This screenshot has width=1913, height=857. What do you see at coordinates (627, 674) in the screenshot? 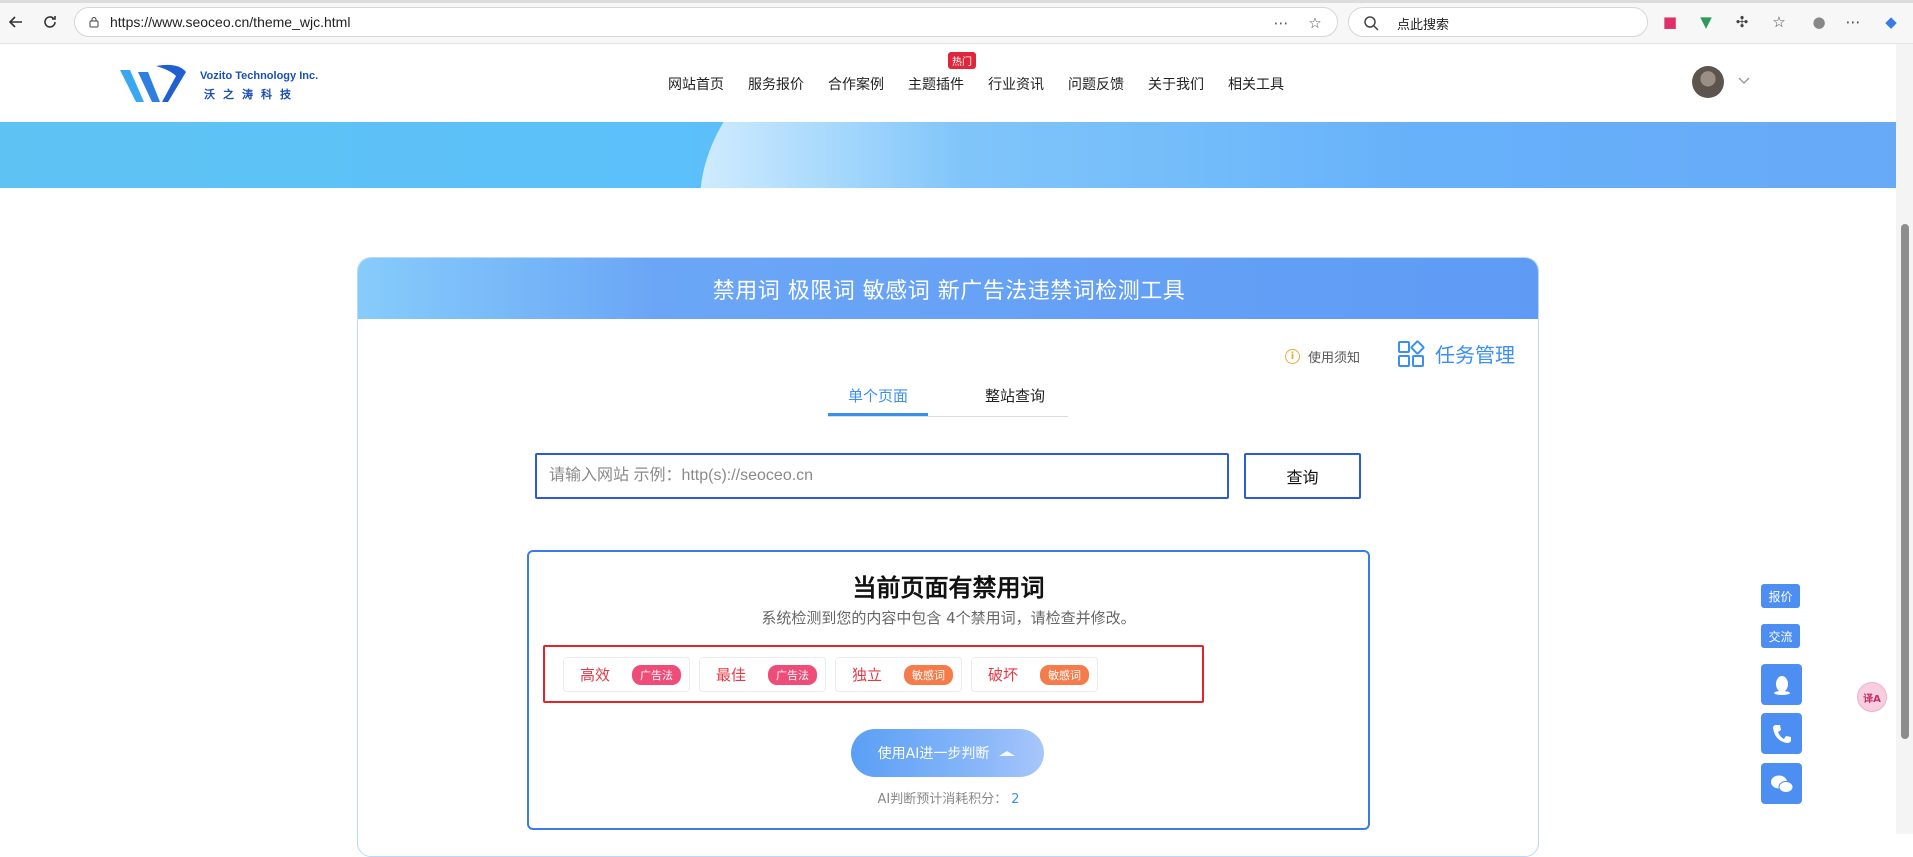
I see `word-chip: 高效 广告法` at bounding box center [627, 674].